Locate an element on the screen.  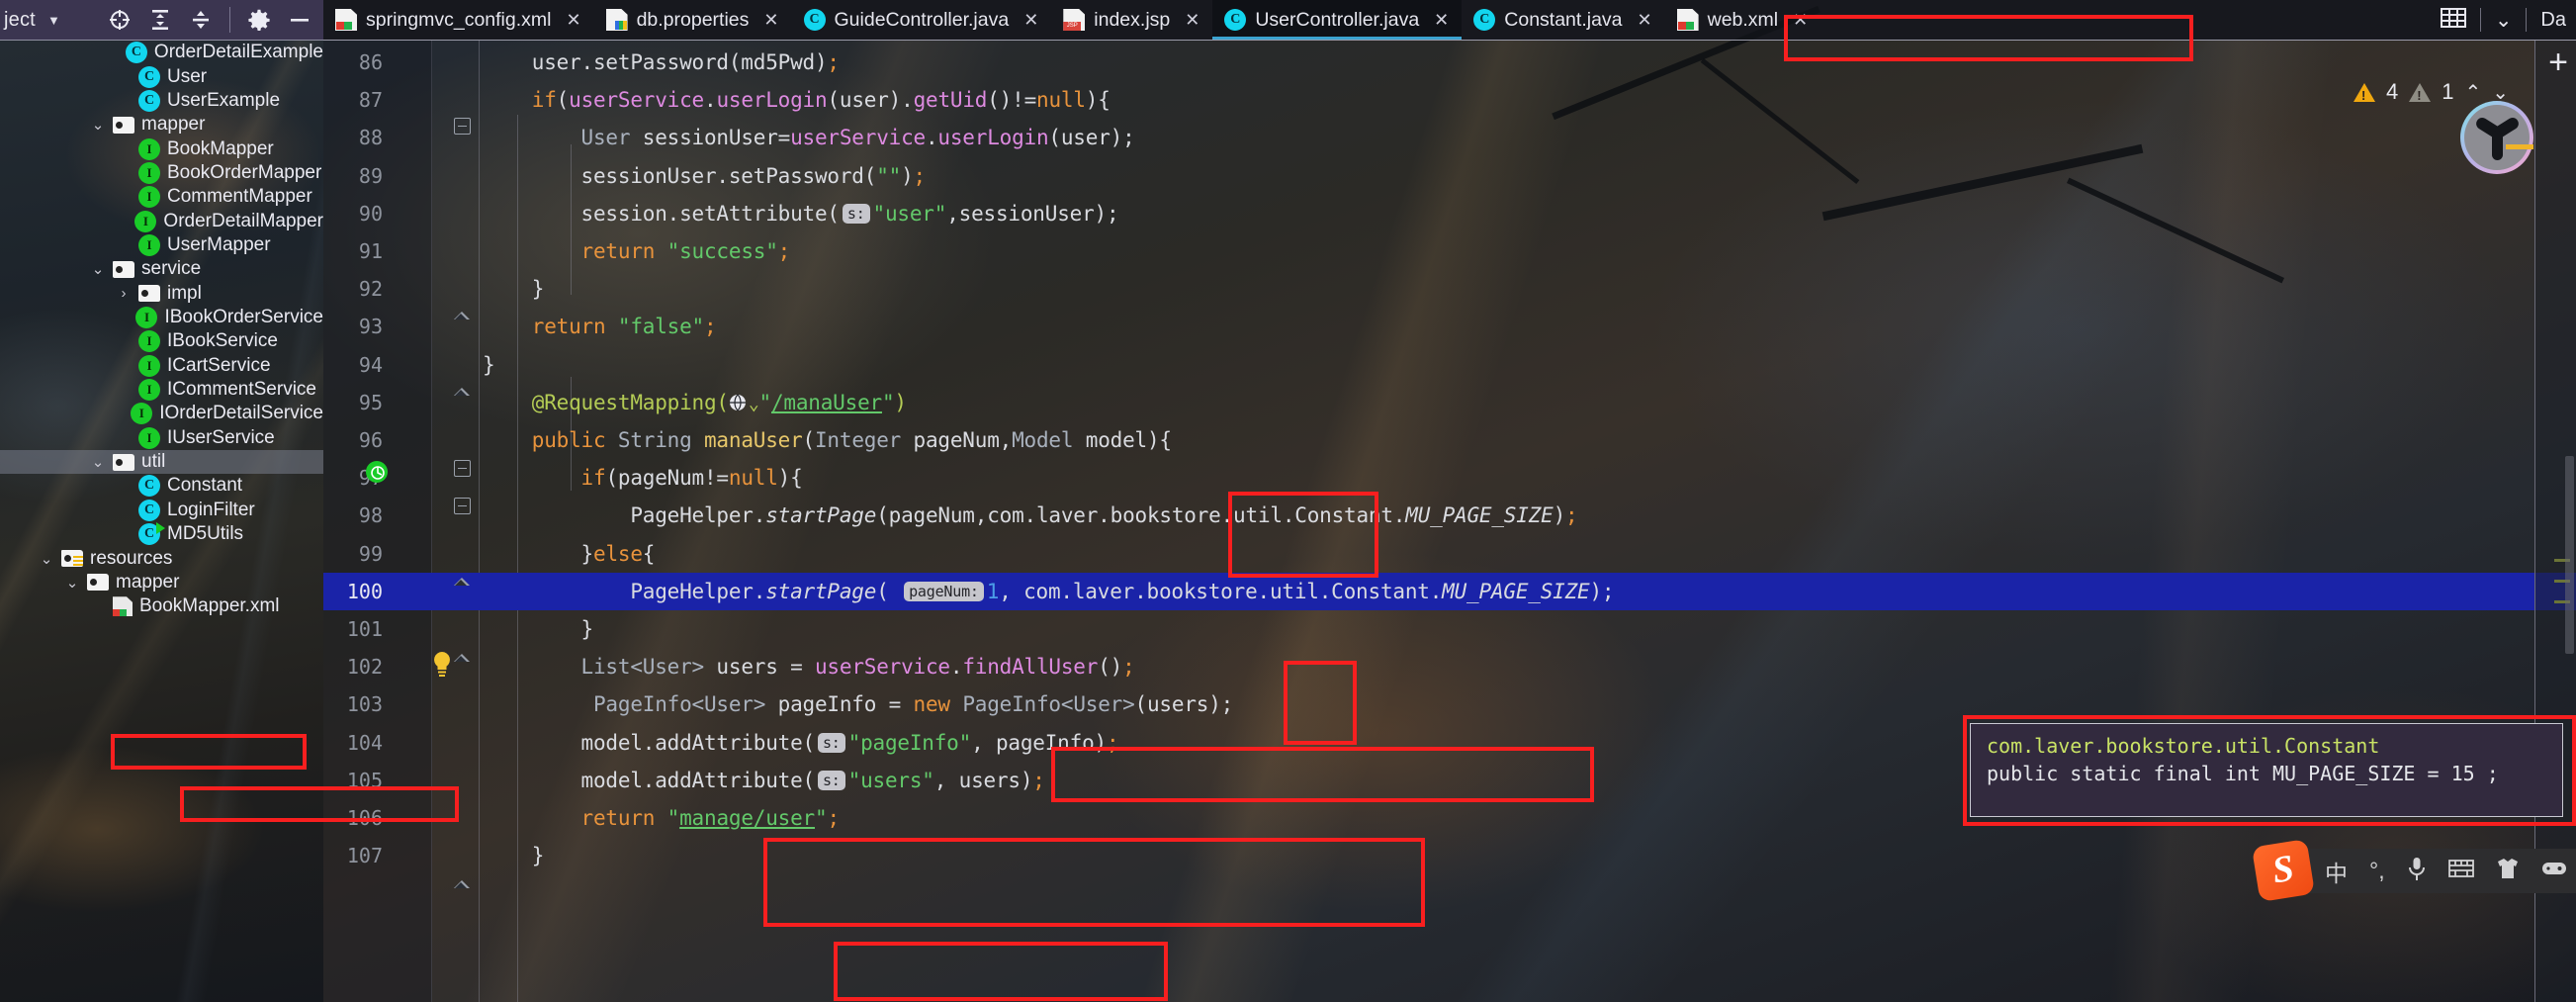
expand-all-icon is located at coordinates (160, 20).